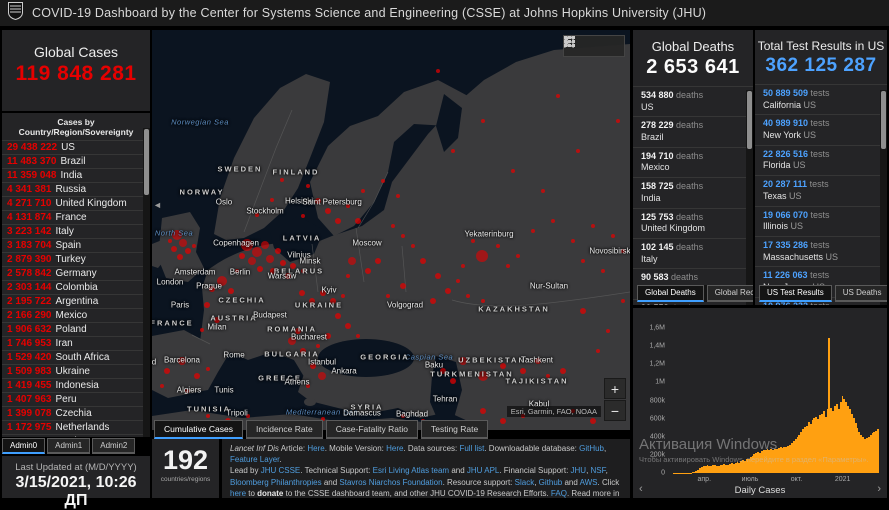  What do you see at coordinates (146, 162) in the screenshot?
I see `cases-scrollbar-thumb` at bounding box center [146, 162].